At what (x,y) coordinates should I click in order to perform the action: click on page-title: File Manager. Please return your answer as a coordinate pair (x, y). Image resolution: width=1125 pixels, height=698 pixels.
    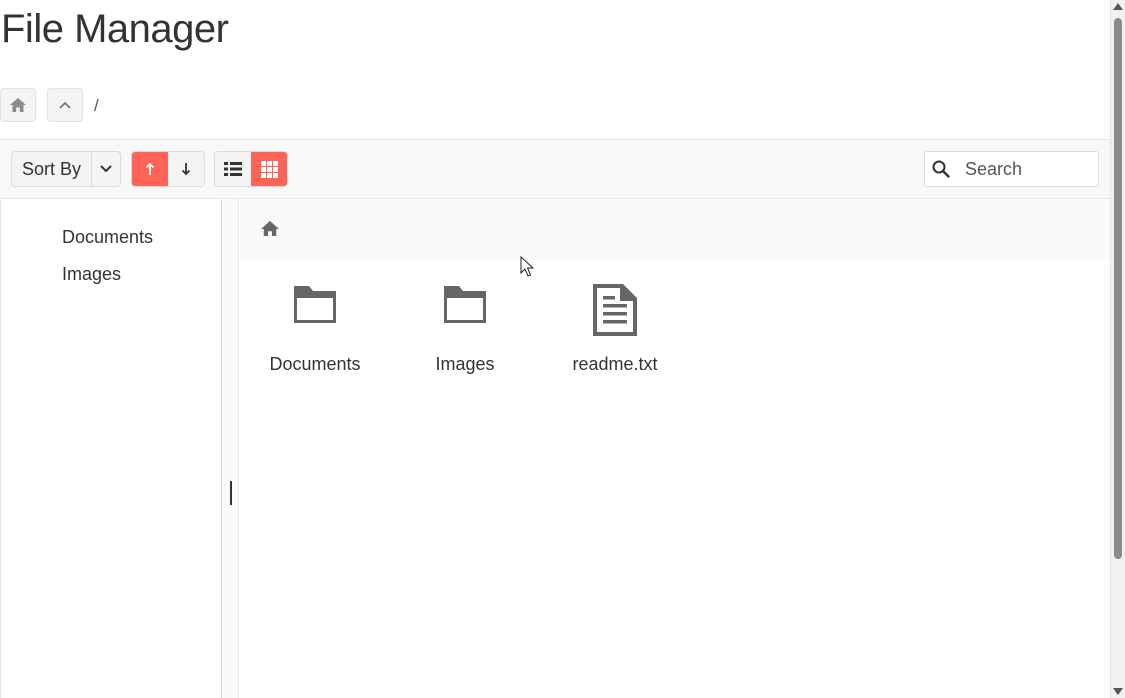
    Looking at the image, I should click on (115, 29).